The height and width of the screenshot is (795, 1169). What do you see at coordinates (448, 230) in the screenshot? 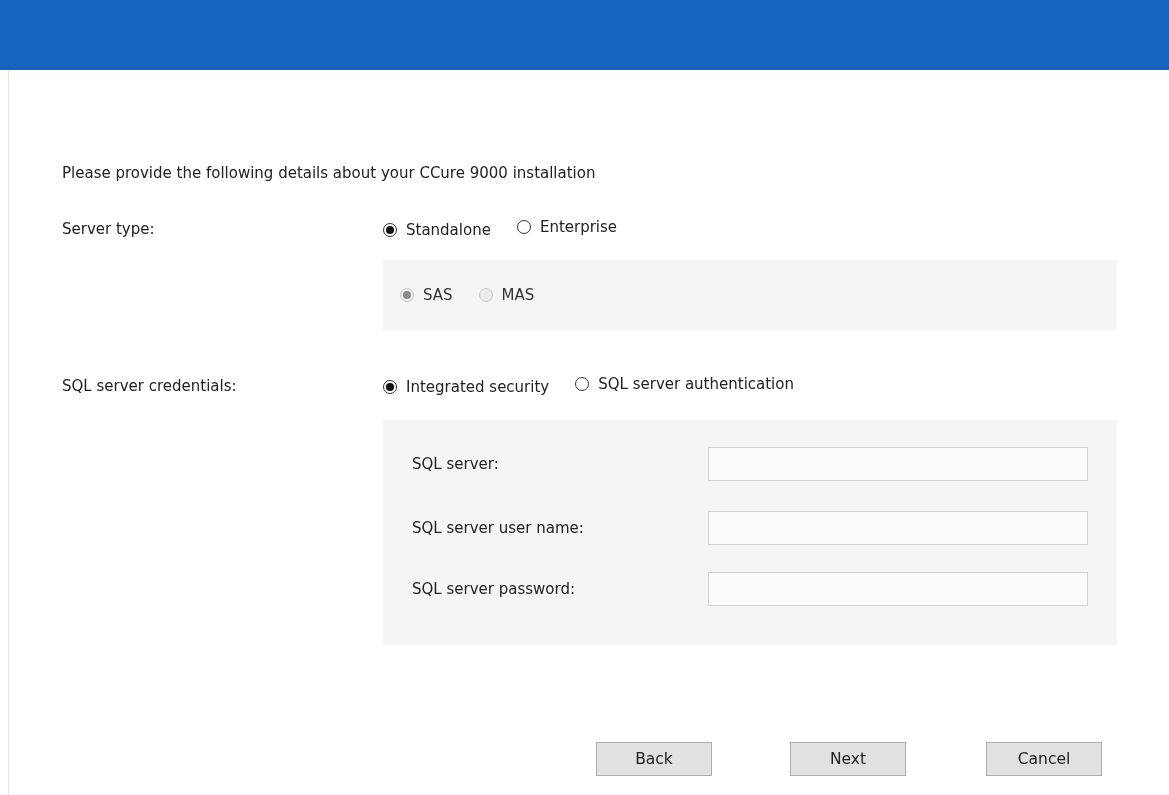
I see `radio-label: Standalone` at bounding box center [448, 230].